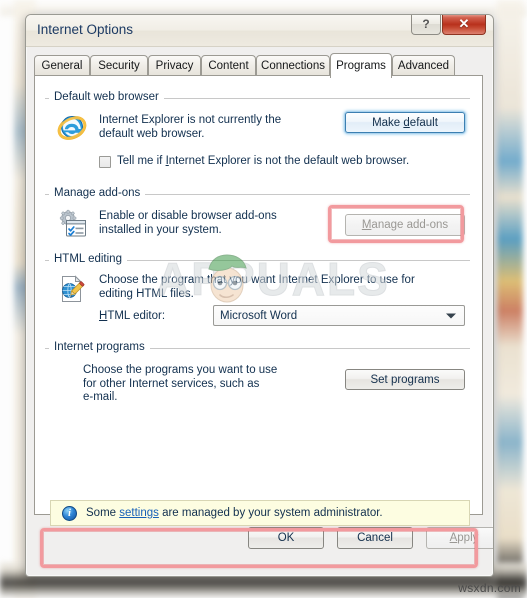 This screenshot has height=598, width=527. Describe the element at coordinates (188, 216) in the screenshot. I see `manage-addons-line1: Enable or disable browser add-ons` at that location.